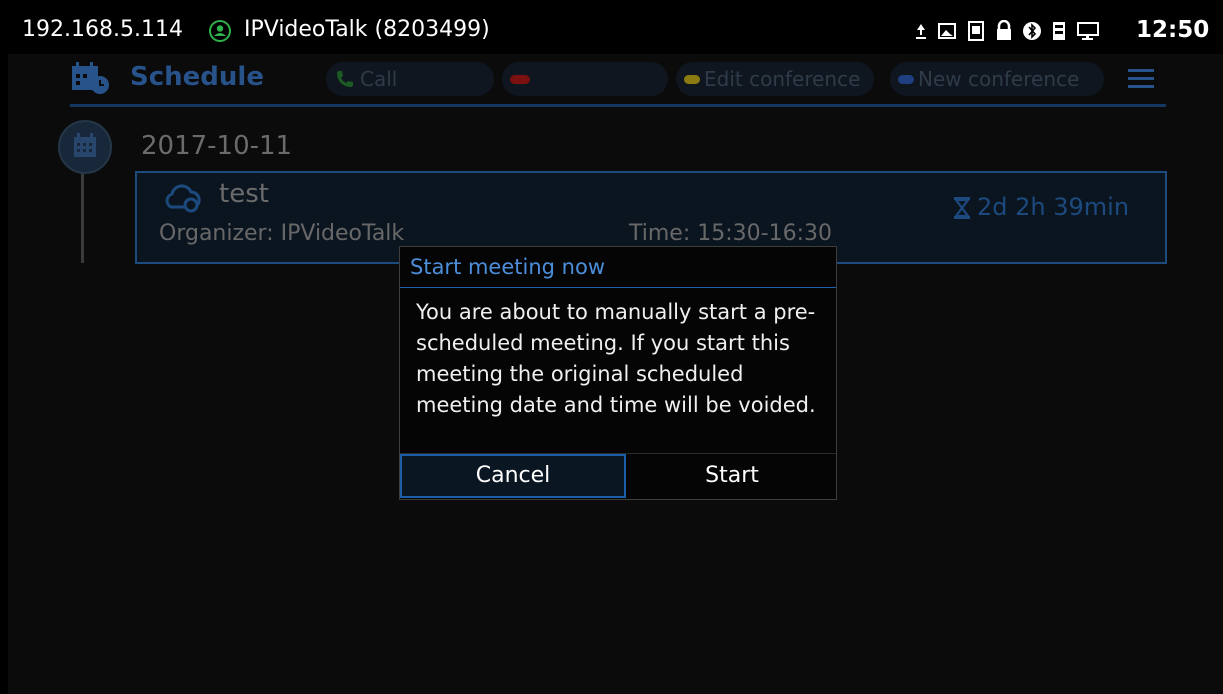  What do you see at coordinates (1053, 207) in the screenshot?
I see `countdown: 2d 2h 39min` at bounding box center [1053, 207].